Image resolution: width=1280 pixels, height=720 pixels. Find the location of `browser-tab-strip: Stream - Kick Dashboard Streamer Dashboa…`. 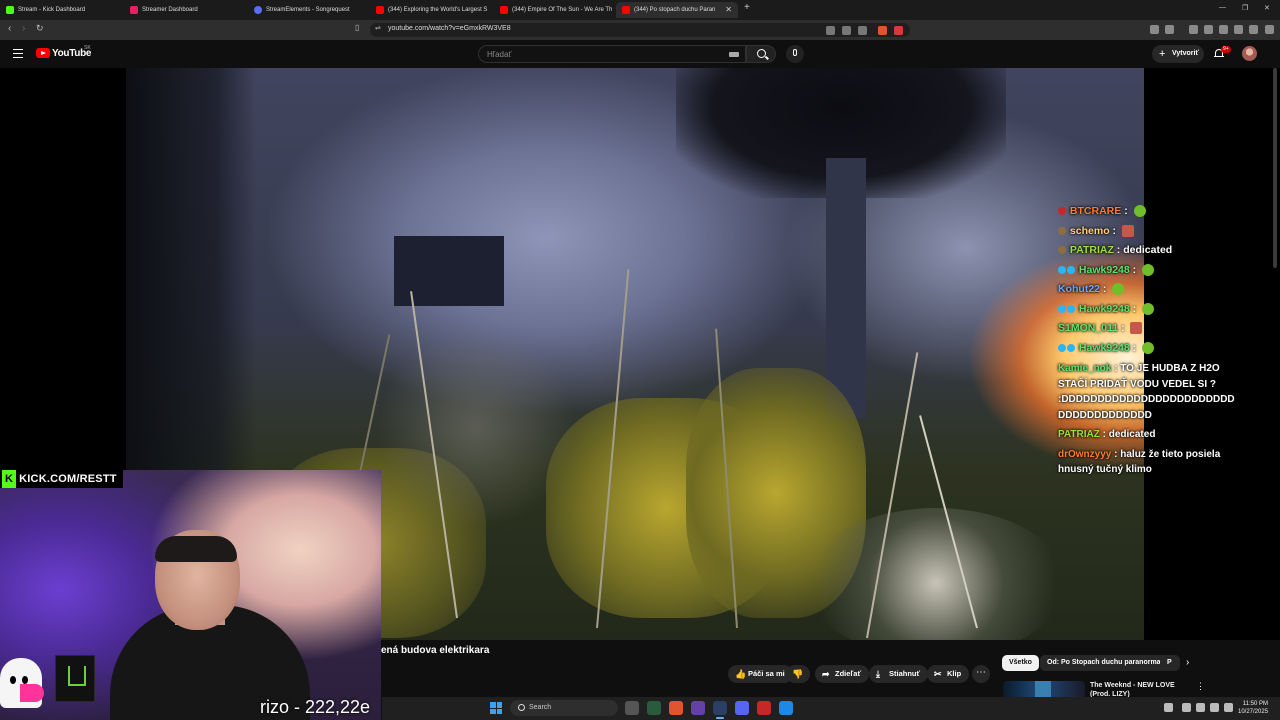

browser-tab-strip: Stream - Kick Dashboard Streamer Dashboa… is located at coordinates (640, 10).